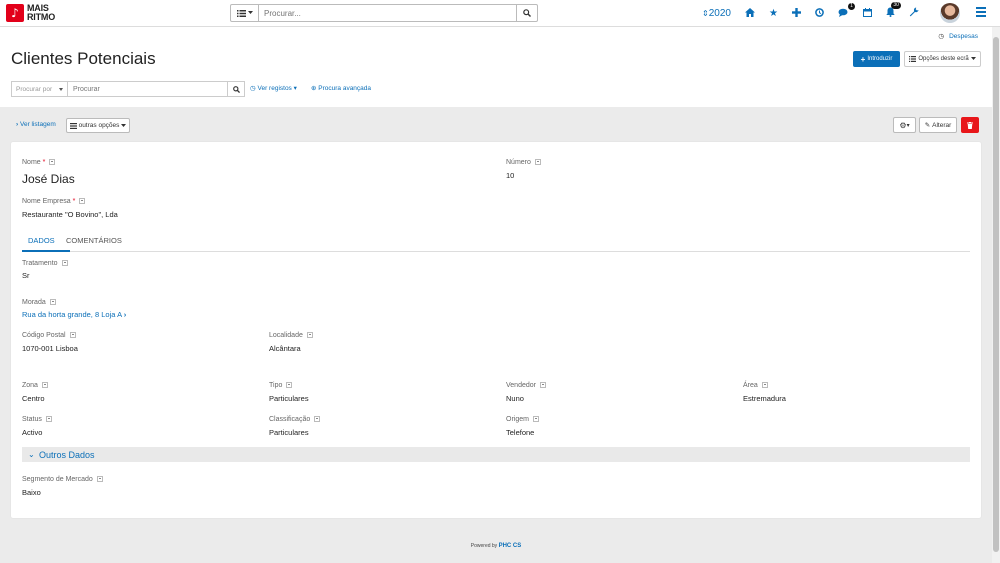 The image size is (1000, 563). Describe the element at coordinates (26, 275) in the screenshot. I see `field-value-tratamento: Sr` at that location.